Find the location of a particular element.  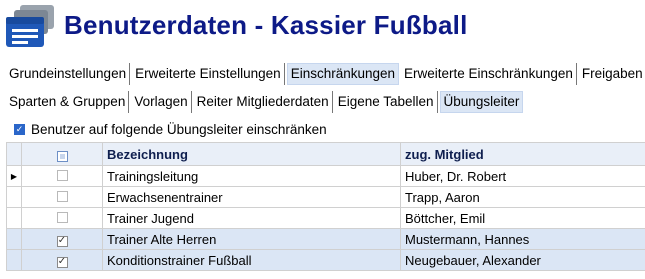

table-row: ✓ Trainer Alte Herren Mustermann, Hannes is located at coordinates (325, 239).